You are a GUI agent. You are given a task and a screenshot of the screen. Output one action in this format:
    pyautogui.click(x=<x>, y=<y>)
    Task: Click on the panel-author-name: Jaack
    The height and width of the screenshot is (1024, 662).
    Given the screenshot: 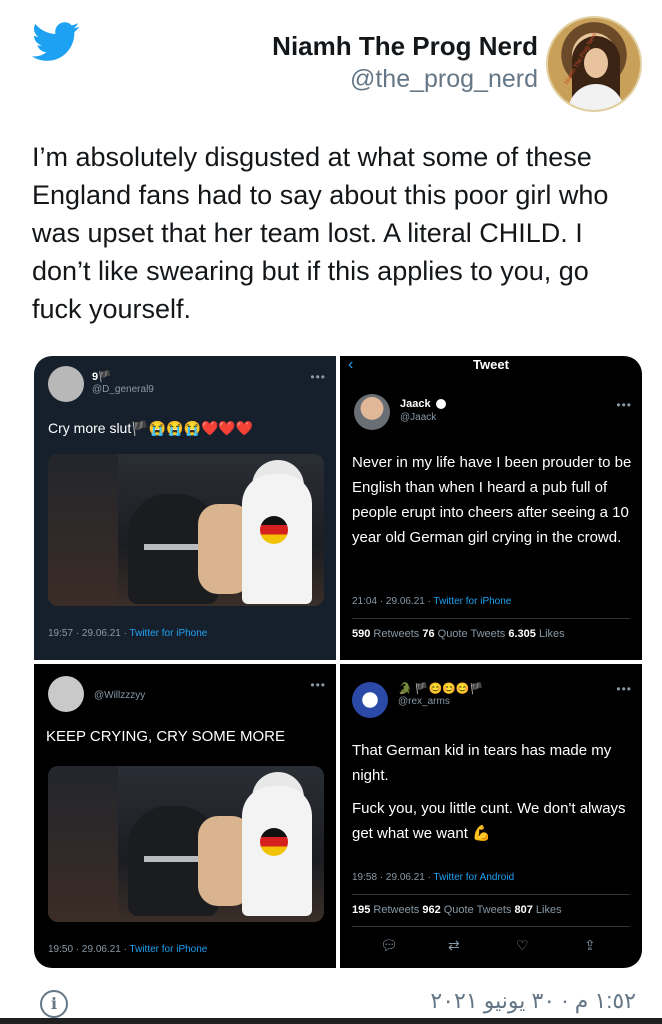 What is the action you would take?
    pyautogui.click(x=423, y=404)
    